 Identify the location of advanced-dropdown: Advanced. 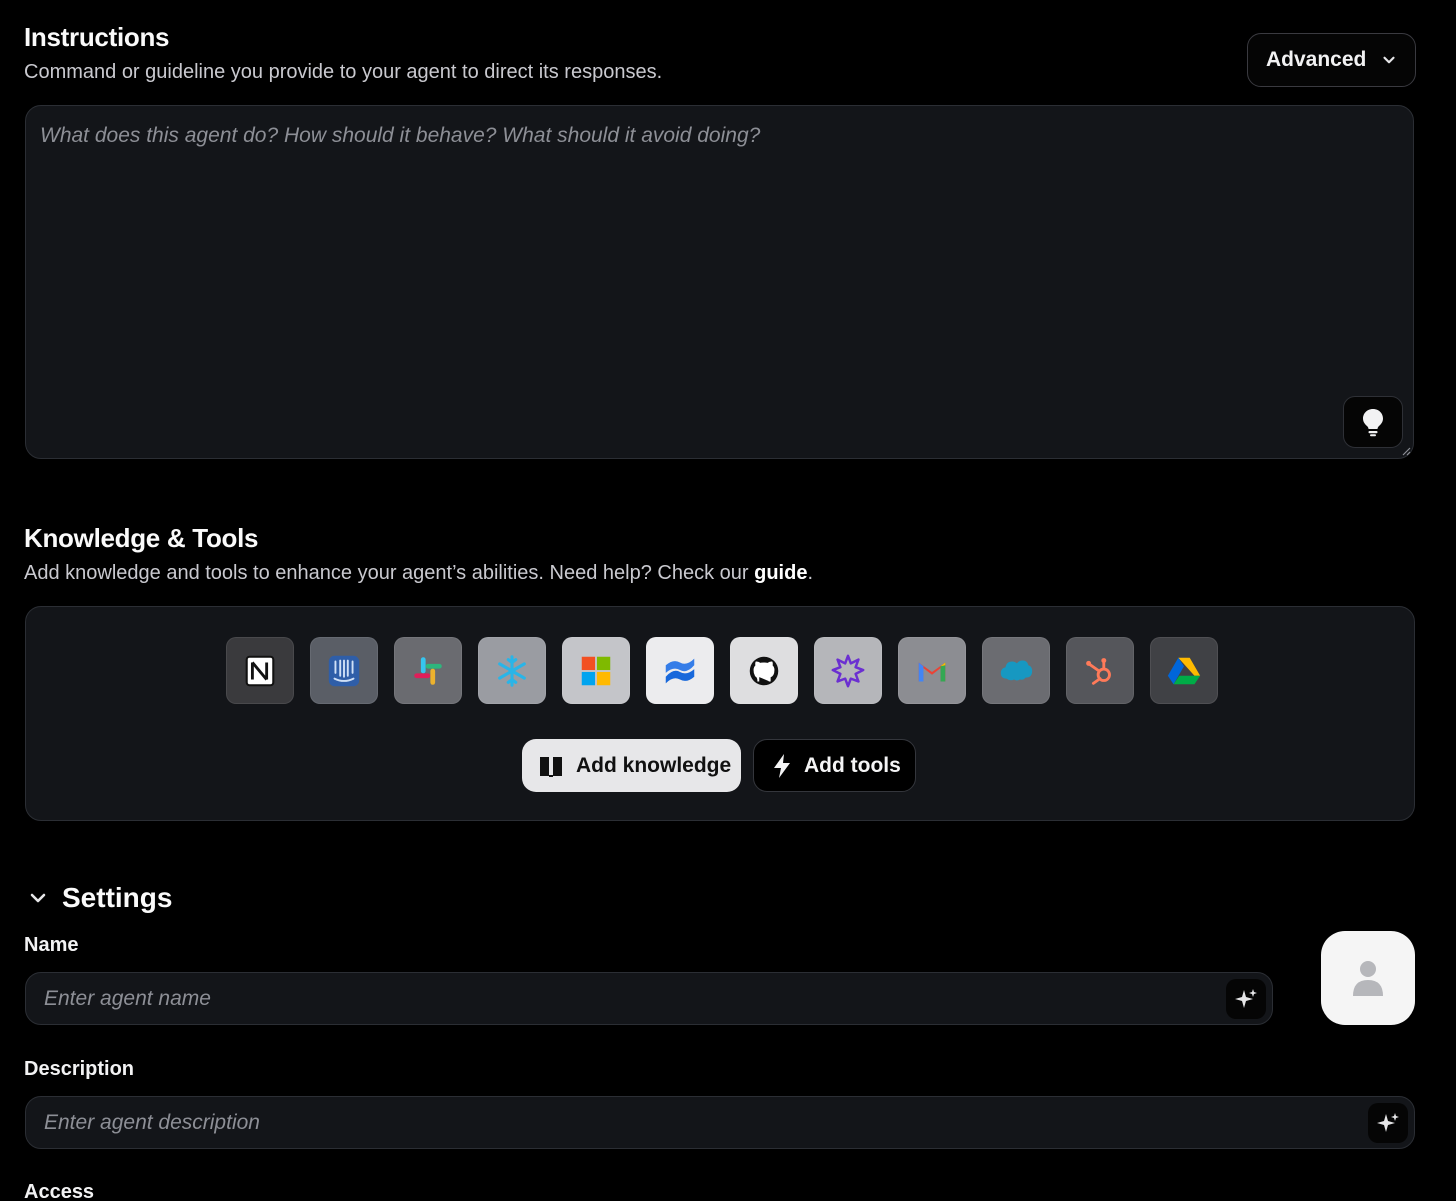
(1331, 60).